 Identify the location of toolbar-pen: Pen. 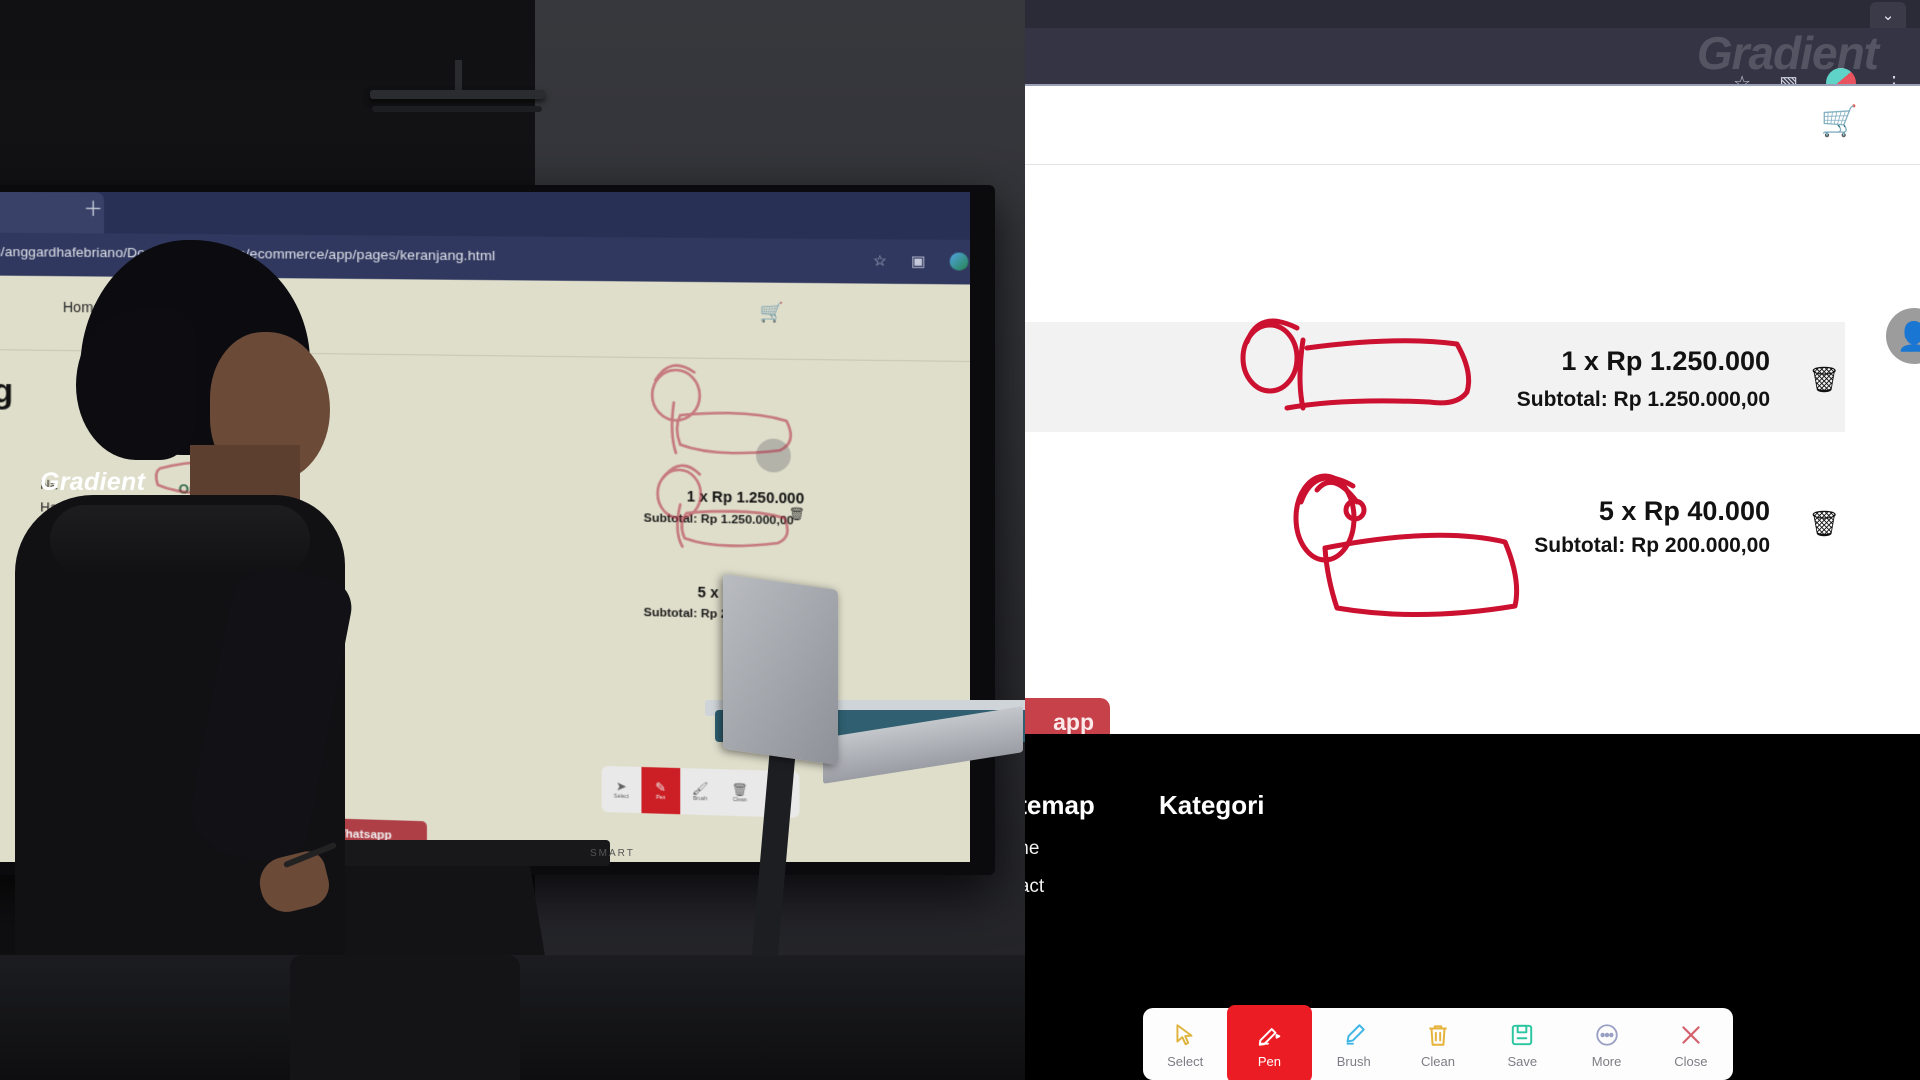
(1269, 1042).